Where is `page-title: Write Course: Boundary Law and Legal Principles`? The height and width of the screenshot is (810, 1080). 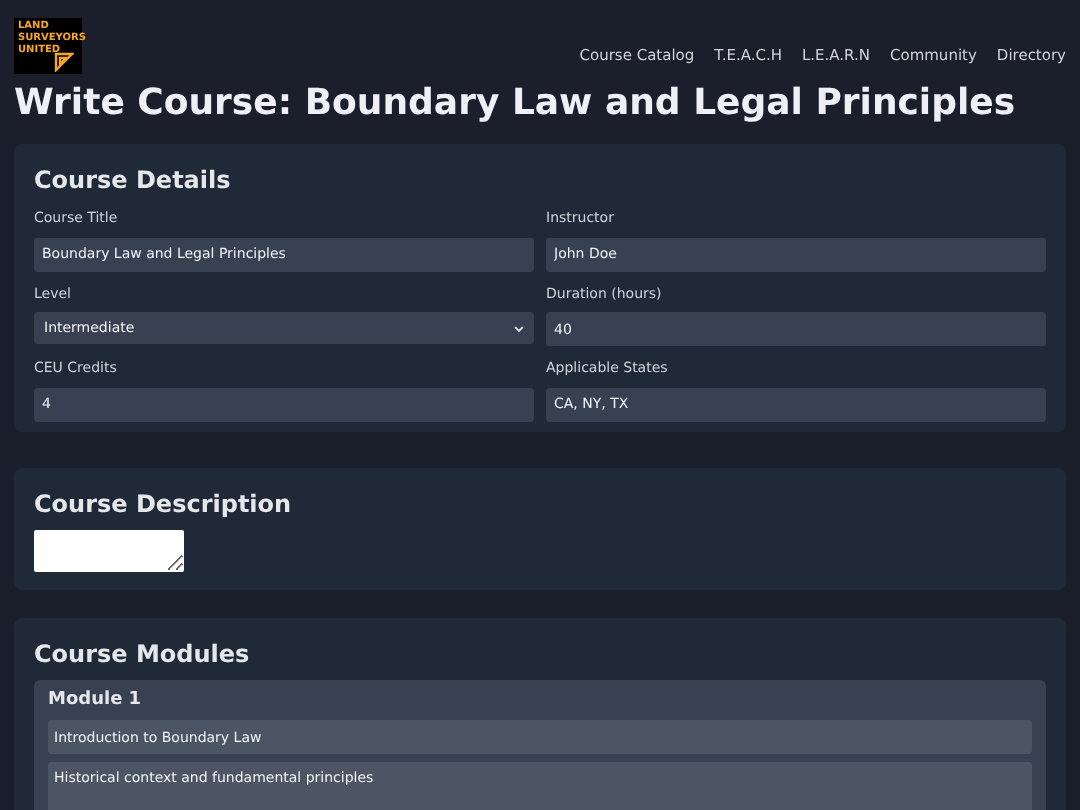 page-title: Write Course: Boundary Law and Legal Principles is located at coordinates (516, 104).